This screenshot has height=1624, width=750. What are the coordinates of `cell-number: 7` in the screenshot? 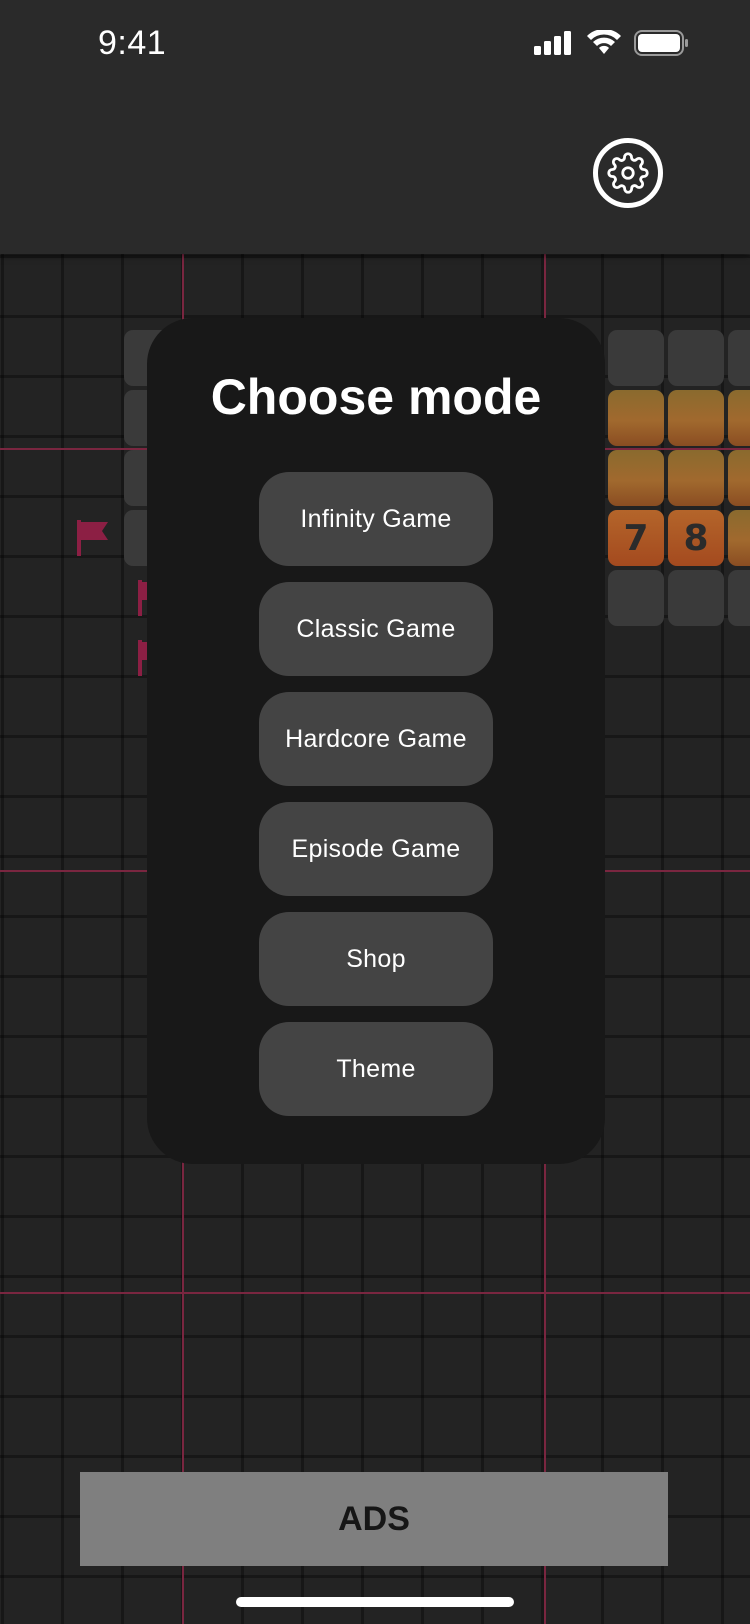 It's located at (636, 538).